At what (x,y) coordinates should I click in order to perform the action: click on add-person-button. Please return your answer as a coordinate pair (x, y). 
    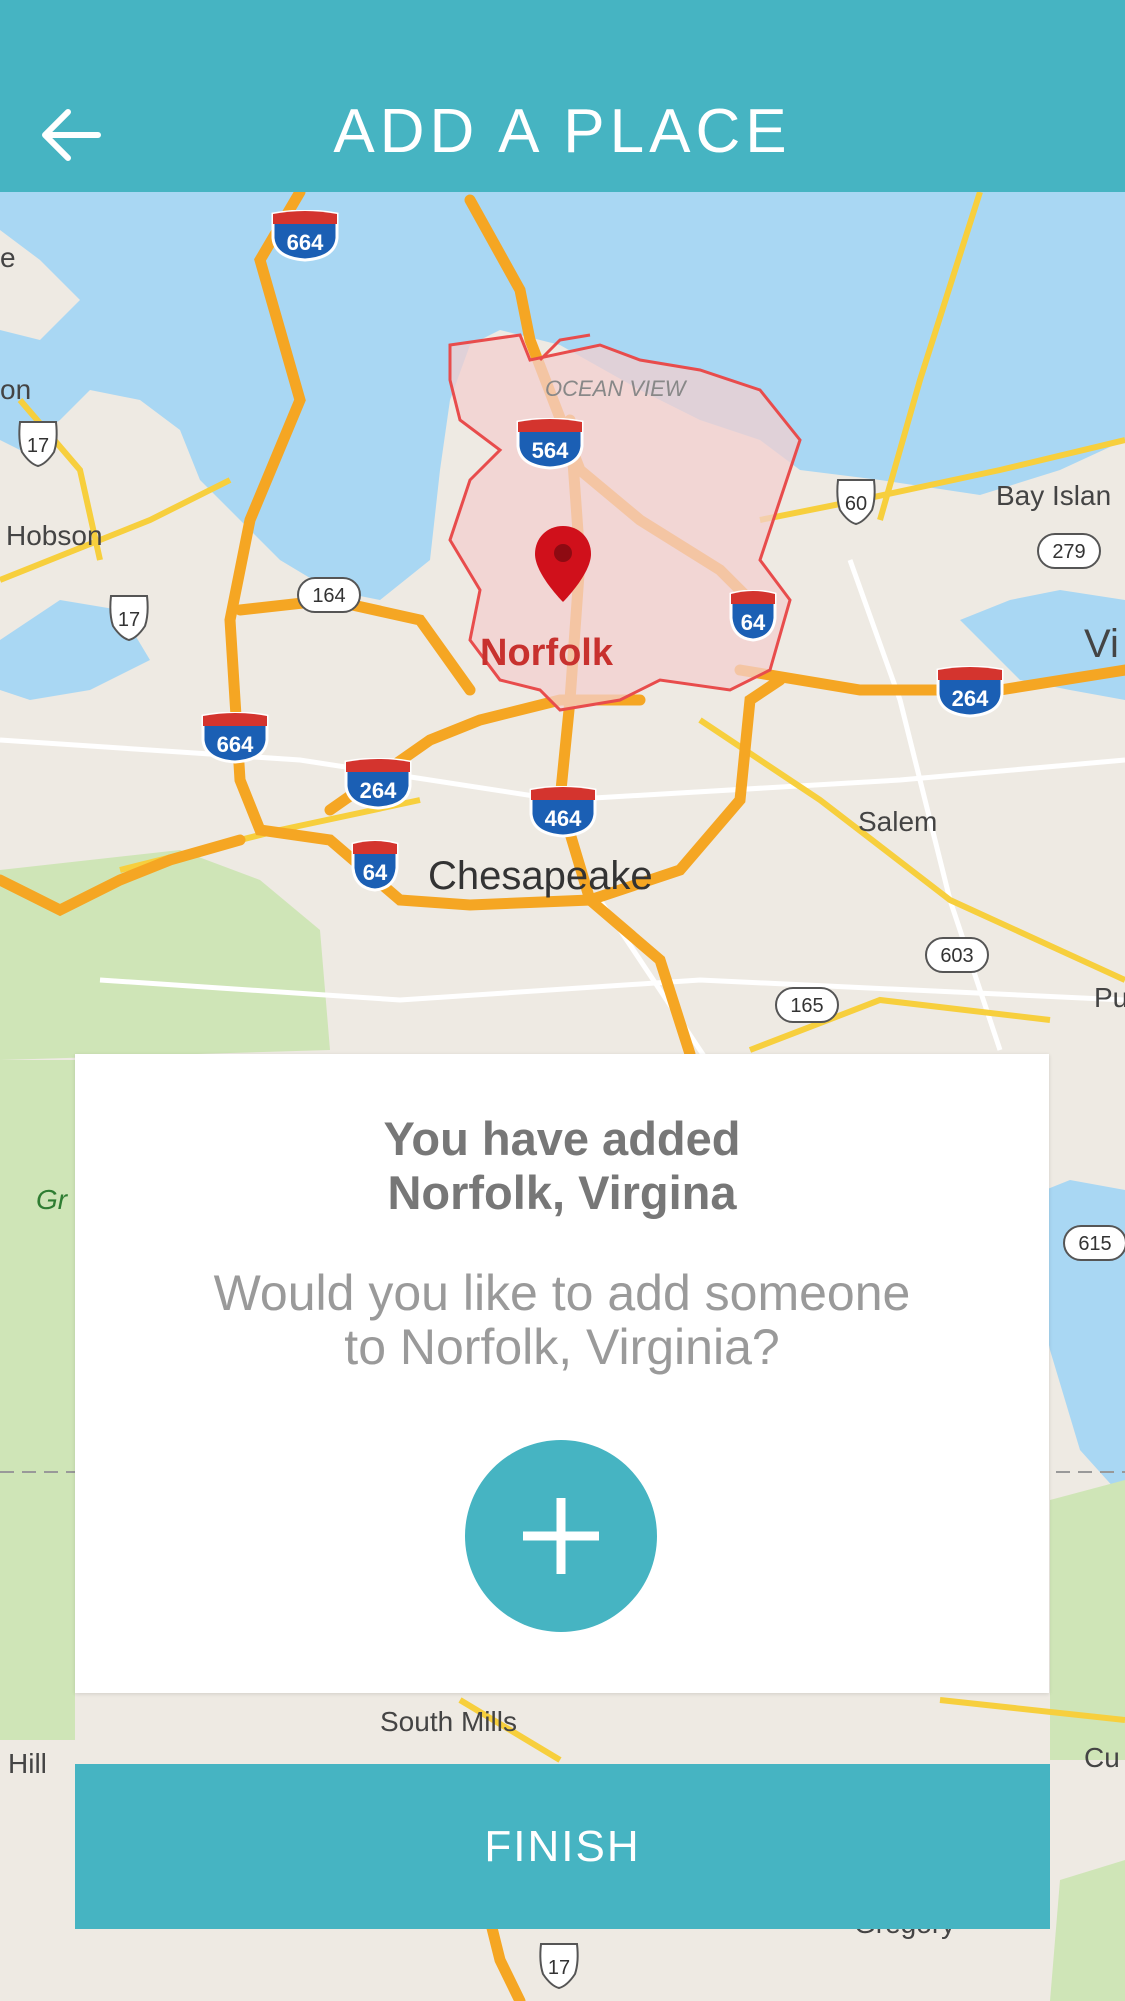
    Looking at the image, I should click on (561, 1536).